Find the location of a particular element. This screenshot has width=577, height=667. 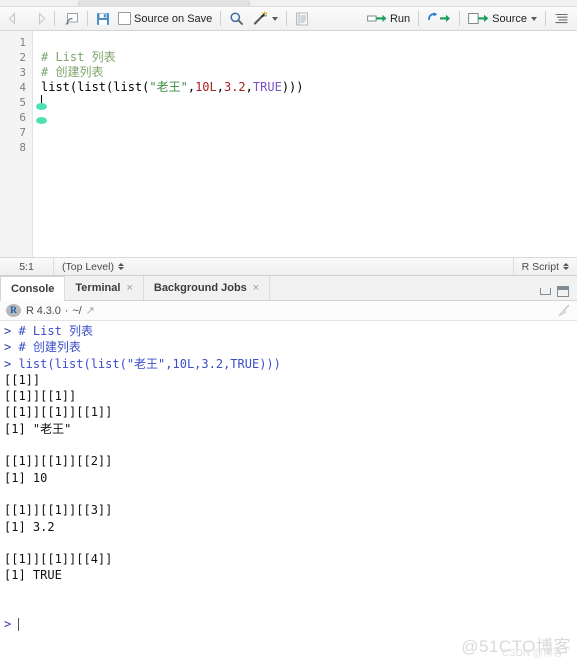

pane-window-buttons is located at coordinates (558, 293).